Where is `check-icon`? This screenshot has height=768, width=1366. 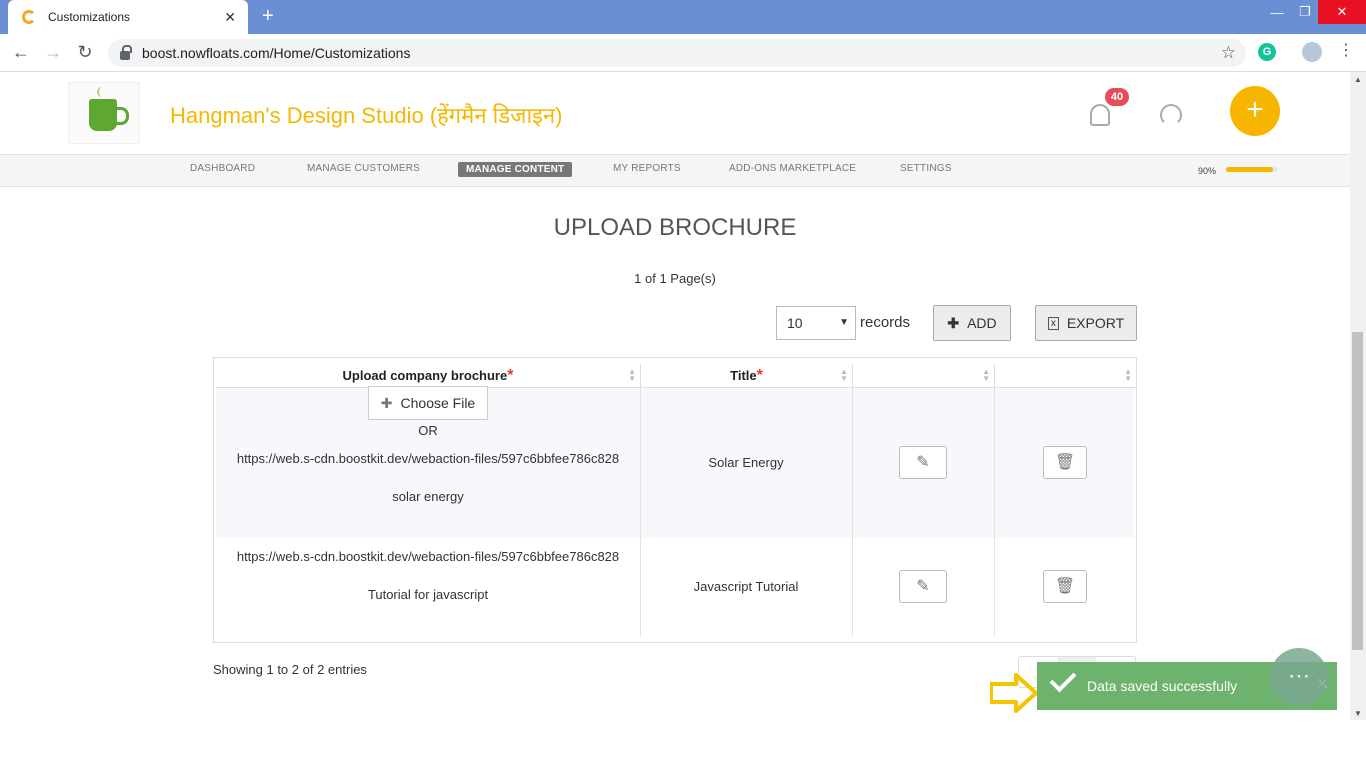 check-icon is located at coordinates (1063, 679).